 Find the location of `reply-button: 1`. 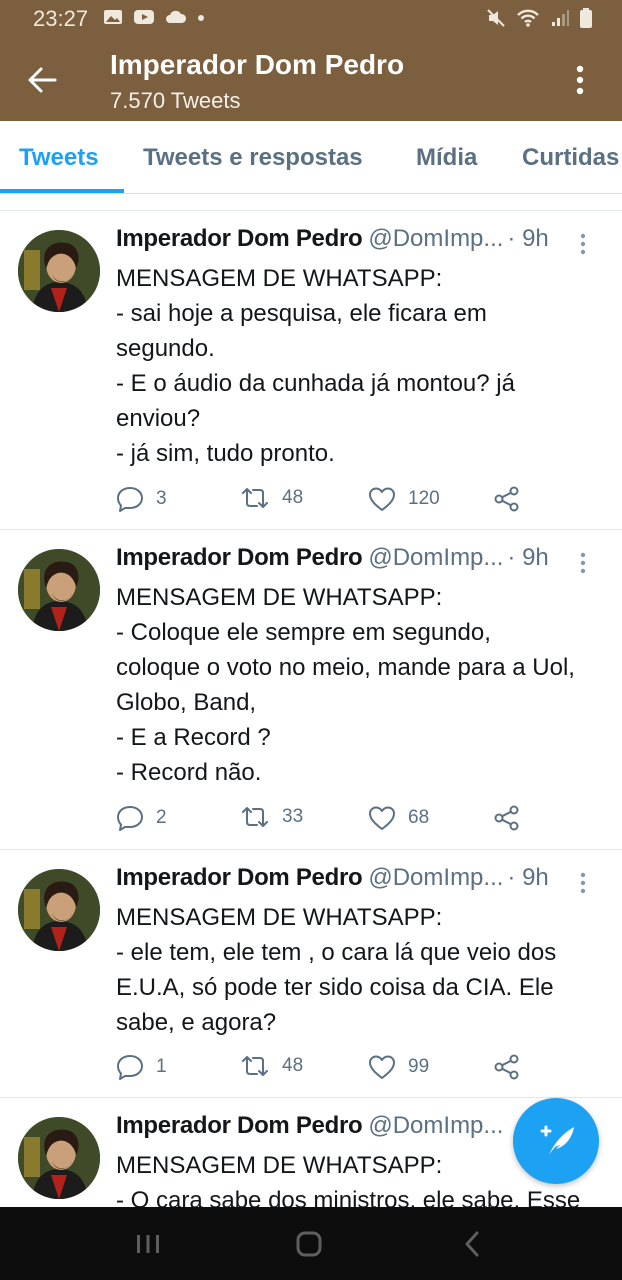

reply-button: 1 is located at coordinates (141, 1067).